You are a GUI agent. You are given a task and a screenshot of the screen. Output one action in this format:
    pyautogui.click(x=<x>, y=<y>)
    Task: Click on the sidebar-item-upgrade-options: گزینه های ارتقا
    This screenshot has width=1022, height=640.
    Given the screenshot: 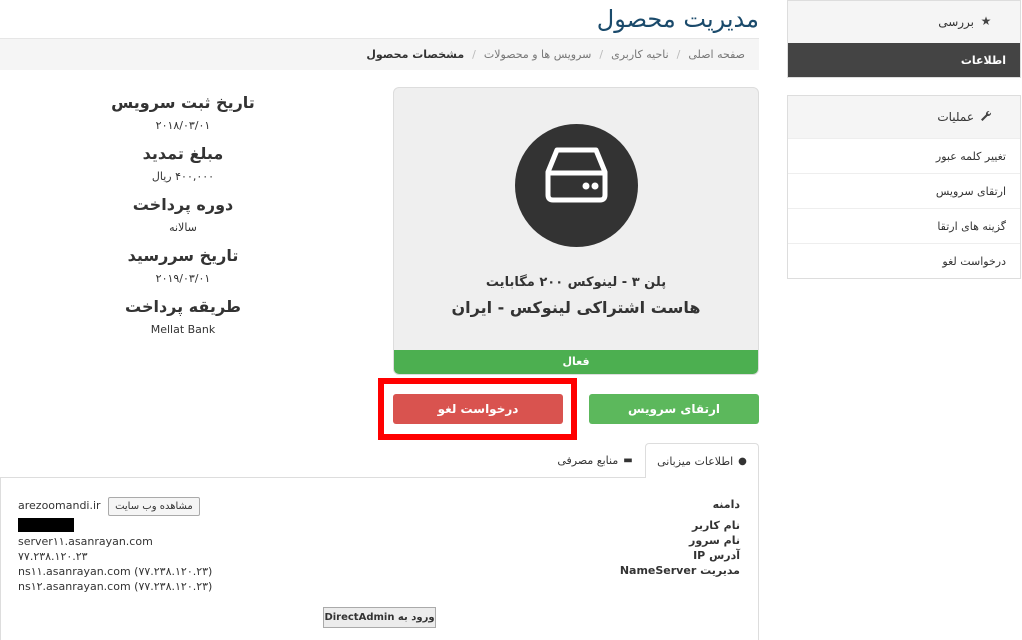 What is the action you would take?
    pyautogui.click(x=904, y=225)
    